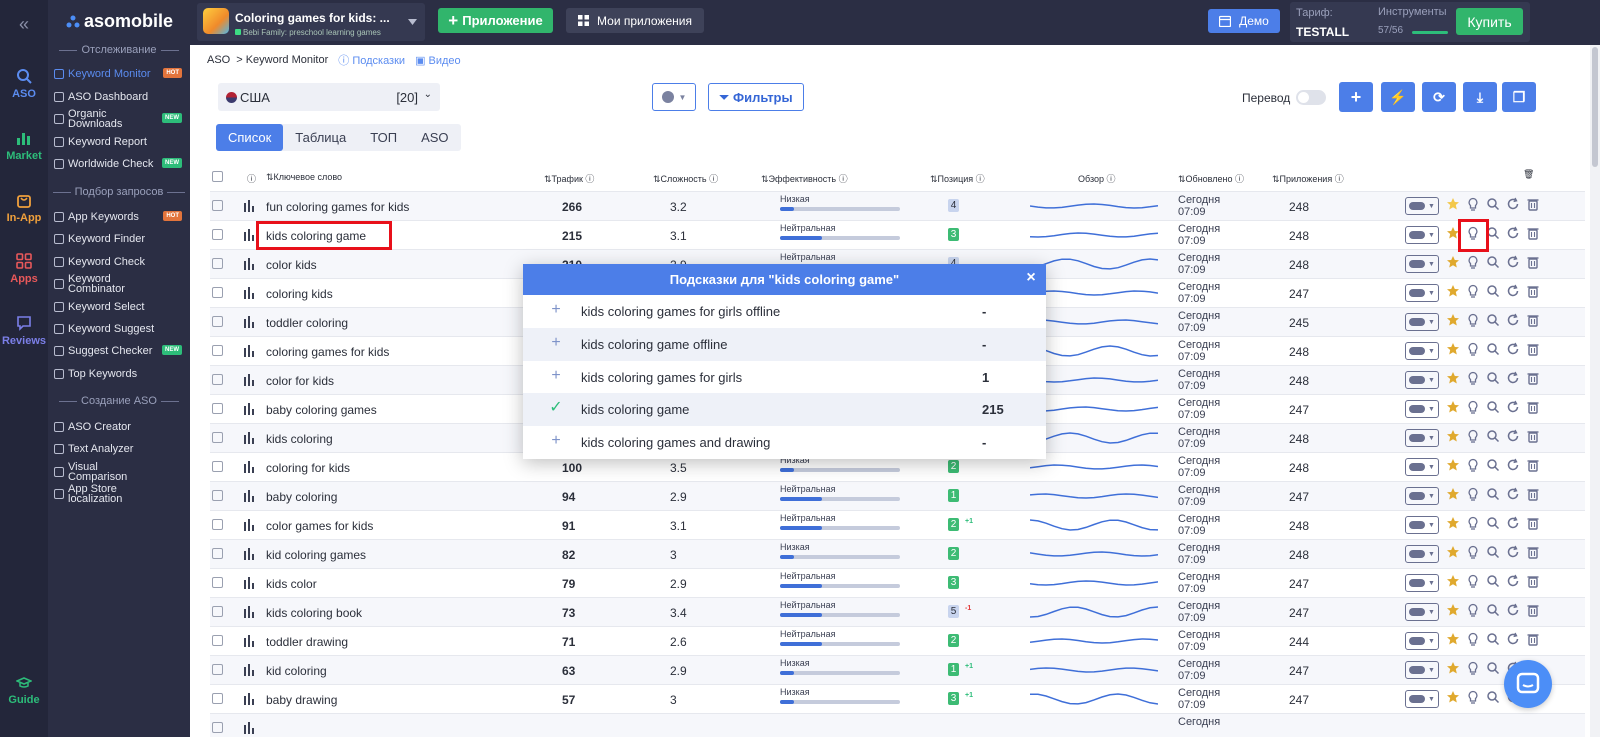 The width and height of the screenshot is (1600, 737). Describe the element at coordinates (291, 584) in the screenshot. I see `keyword-cell: kids color` at that location.